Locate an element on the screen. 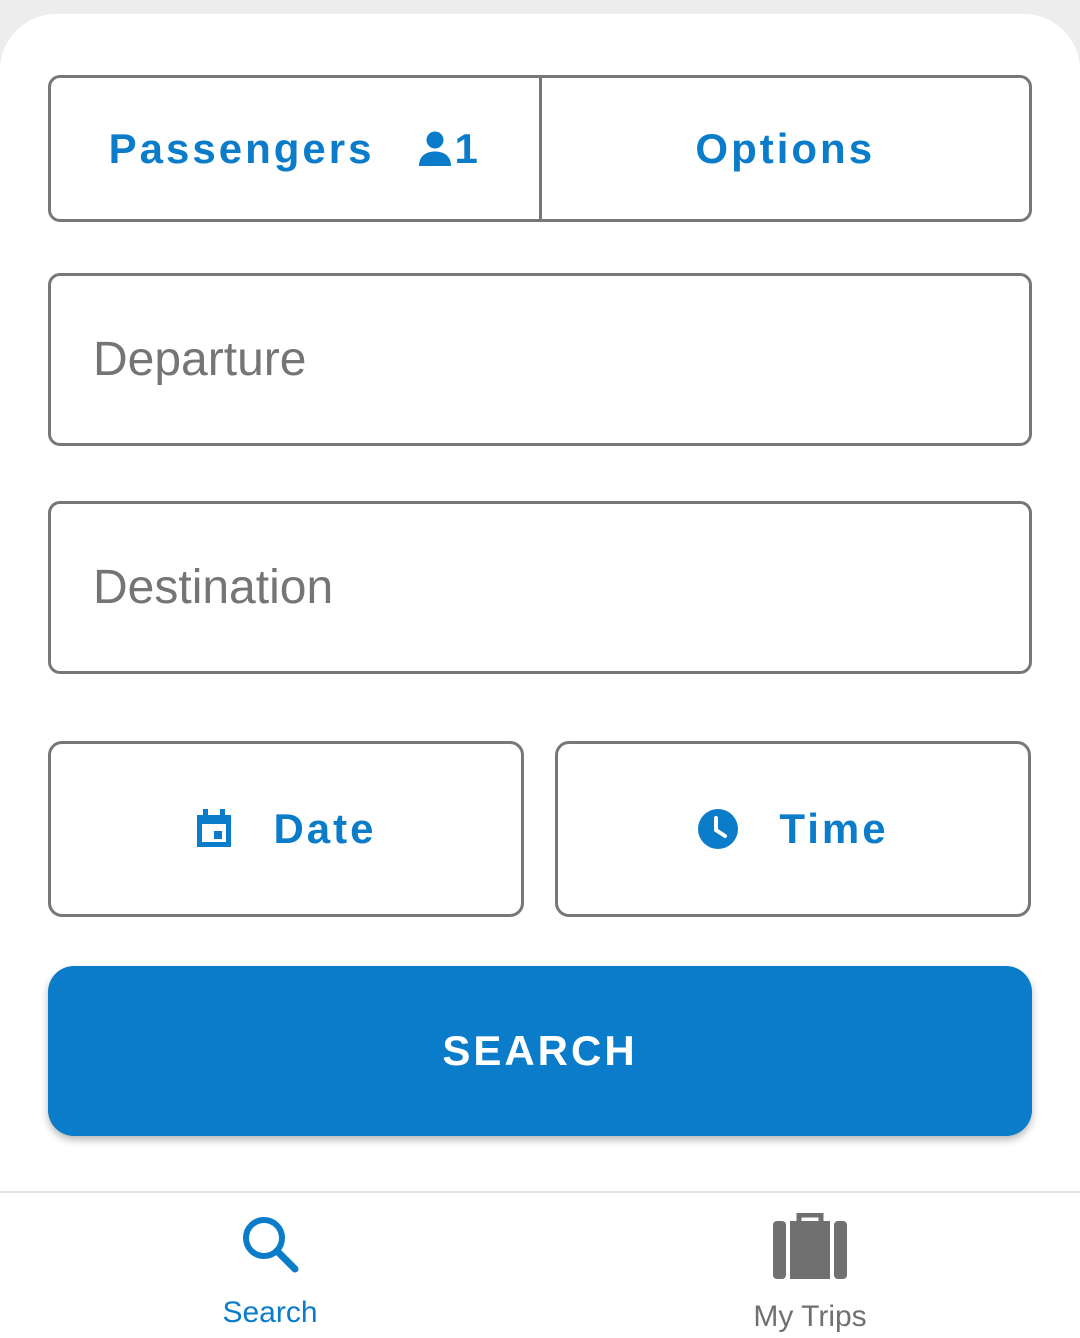 The width and height of the screenshot is (1080, 1338). time-label: Time is located at coordinates (834, 828).